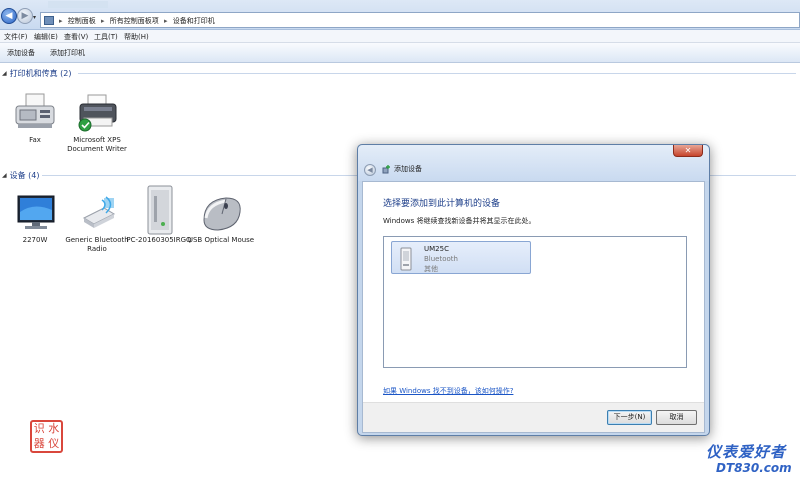 The width and height of the screenshot is (800, 484). What do you see at coordinates (408, 169) in the screenshot?
I see `dialog-title-text: 添加设备` at bounding box center [408, 169].